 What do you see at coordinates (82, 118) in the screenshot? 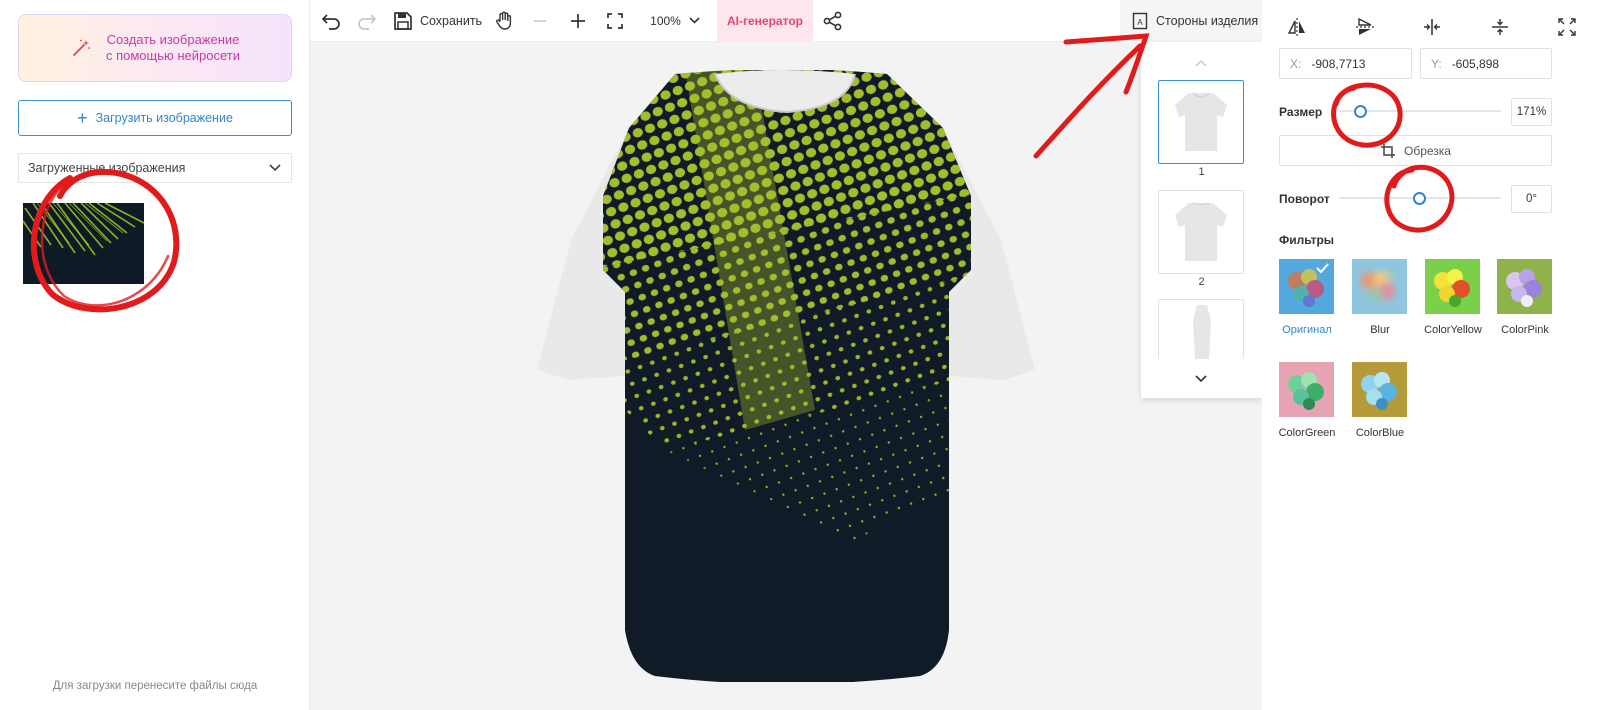
I see `plus-icon: +` at bounding box center [82, 118].